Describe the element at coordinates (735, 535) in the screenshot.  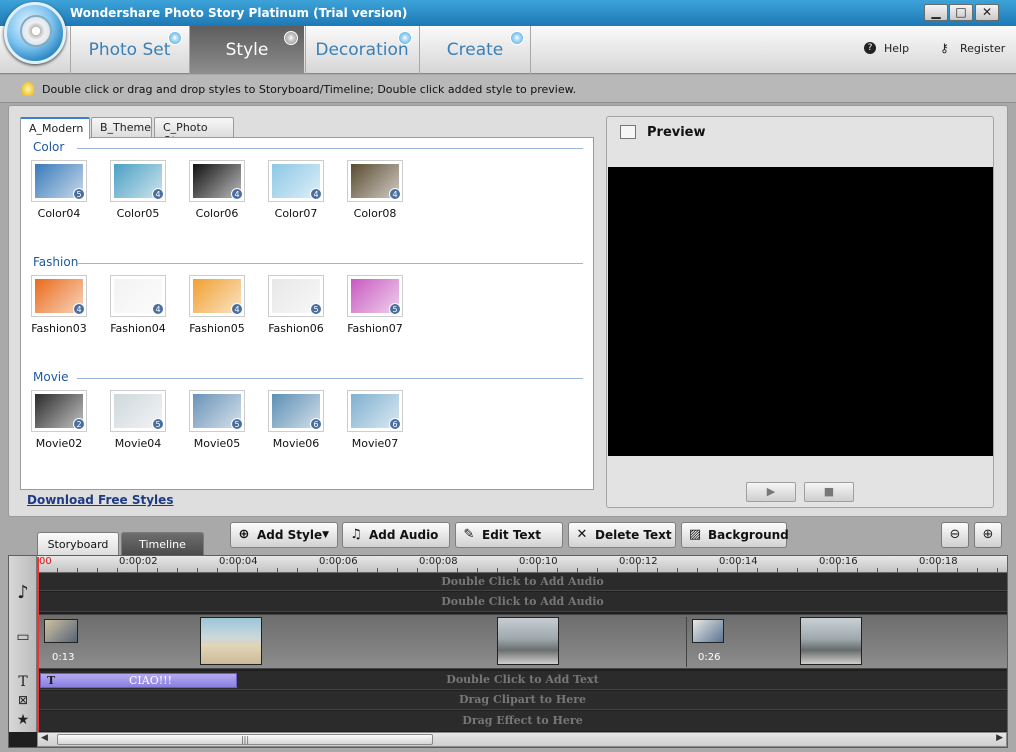
I see `background-button: ▨ Background` at that location.